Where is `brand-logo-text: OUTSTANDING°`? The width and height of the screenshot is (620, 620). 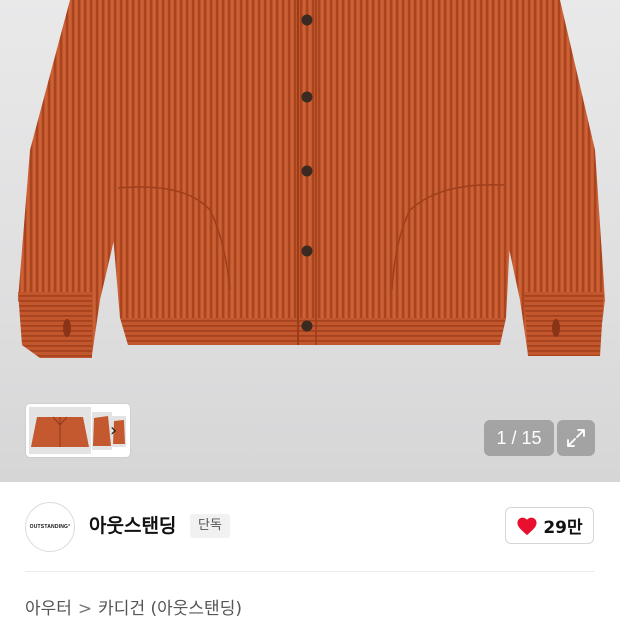 brand-logo-text: OUTSTANDING° is located at coordinates (50, 527).